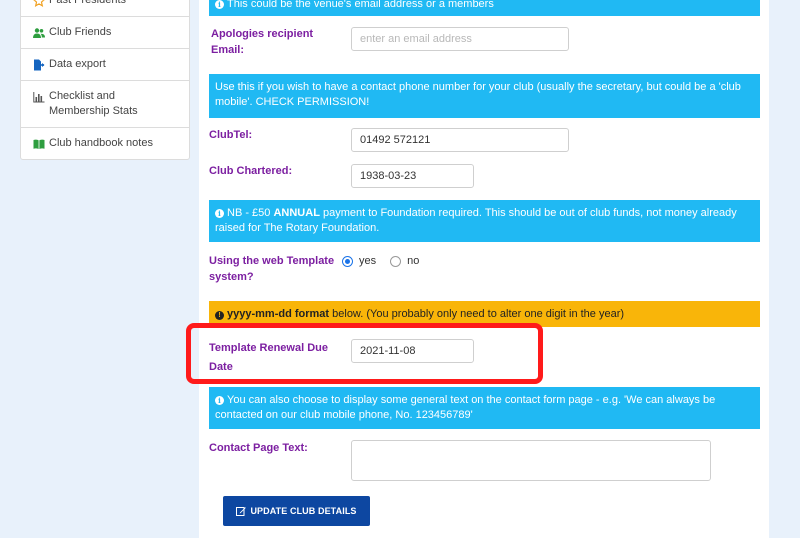 This screenshot has width=800, height=538. What do you see at coordinates (231, 135) in the screenshot?
I see `clubtel-label: ClubTel:` at bounding box center [231, 135].